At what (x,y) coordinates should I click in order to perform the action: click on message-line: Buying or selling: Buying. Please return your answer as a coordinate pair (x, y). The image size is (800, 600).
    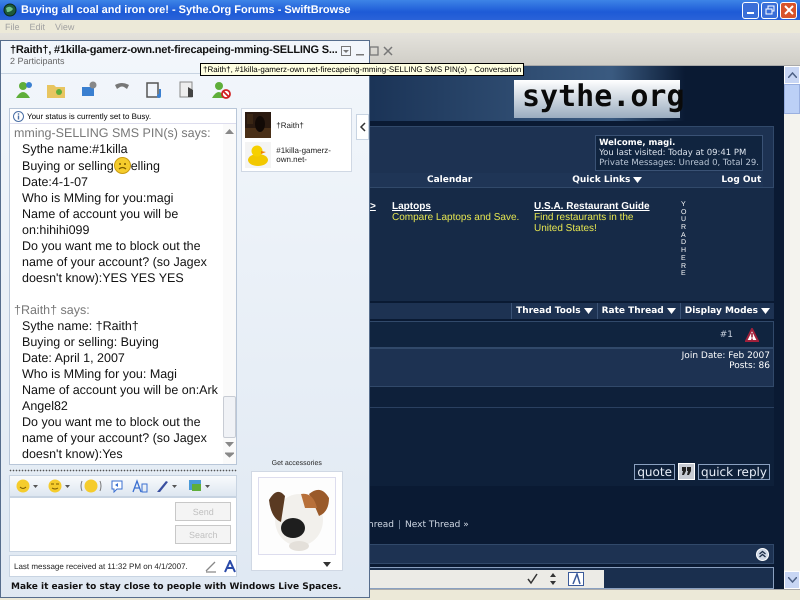
    Looking at the image, I should click on (90, 342).